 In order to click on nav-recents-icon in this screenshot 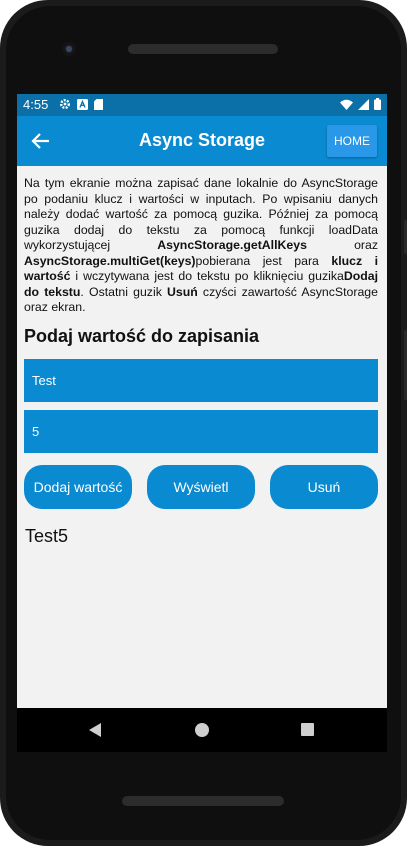, I will do `click(307, 729)`.